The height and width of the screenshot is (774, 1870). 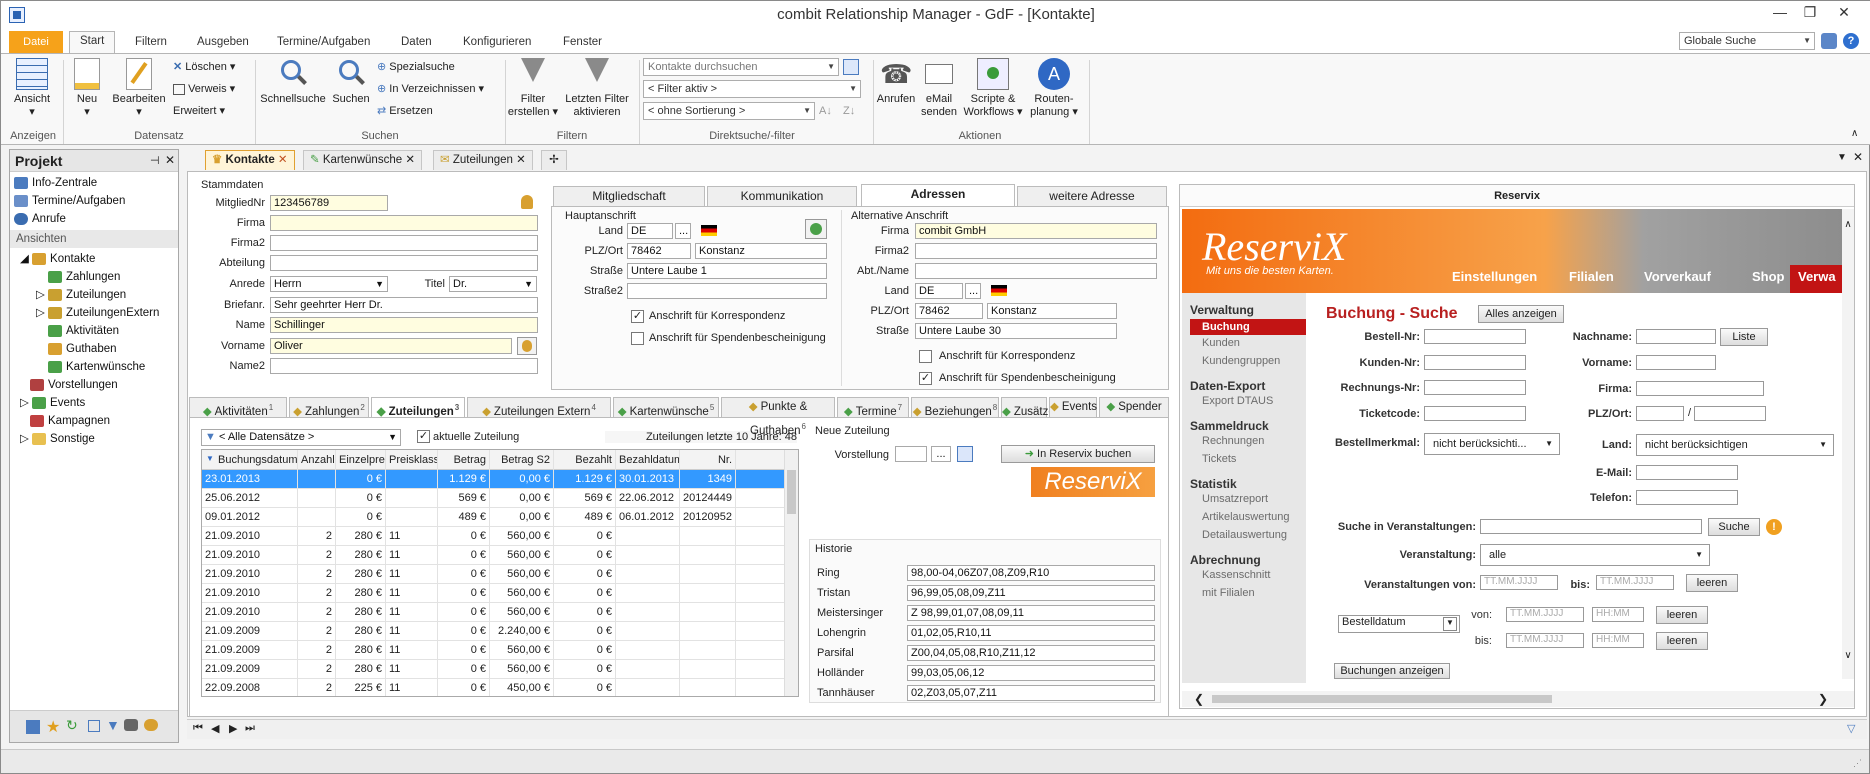 I want to click on tree-item-termine: Termine/Aufgaben, so click(x=94, y=201).